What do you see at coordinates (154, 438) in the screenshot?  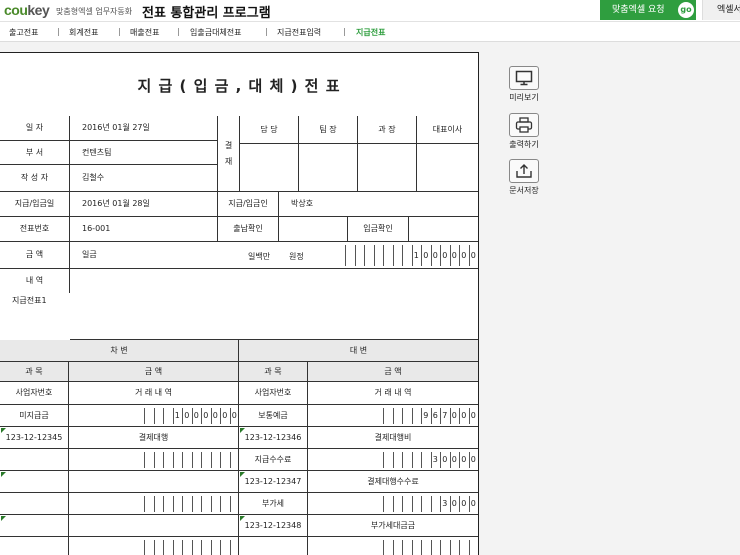 I see `debit-detail-cell: 결제대행` at bounding box center [154, 438].